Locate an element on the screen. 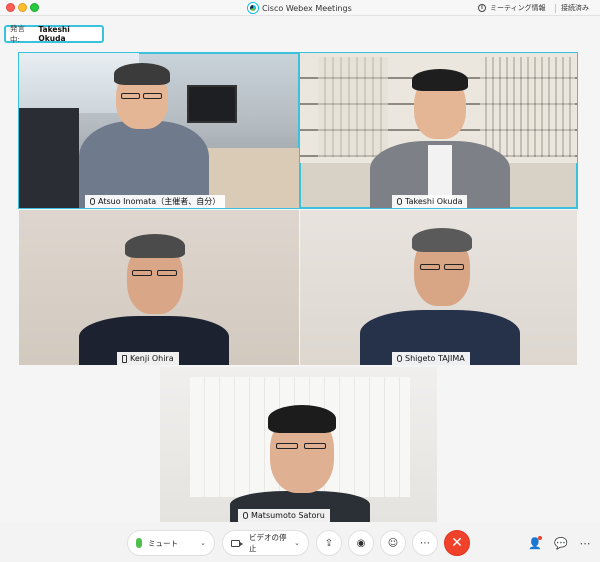  info-icon: i is located at coordinates (482, 8).